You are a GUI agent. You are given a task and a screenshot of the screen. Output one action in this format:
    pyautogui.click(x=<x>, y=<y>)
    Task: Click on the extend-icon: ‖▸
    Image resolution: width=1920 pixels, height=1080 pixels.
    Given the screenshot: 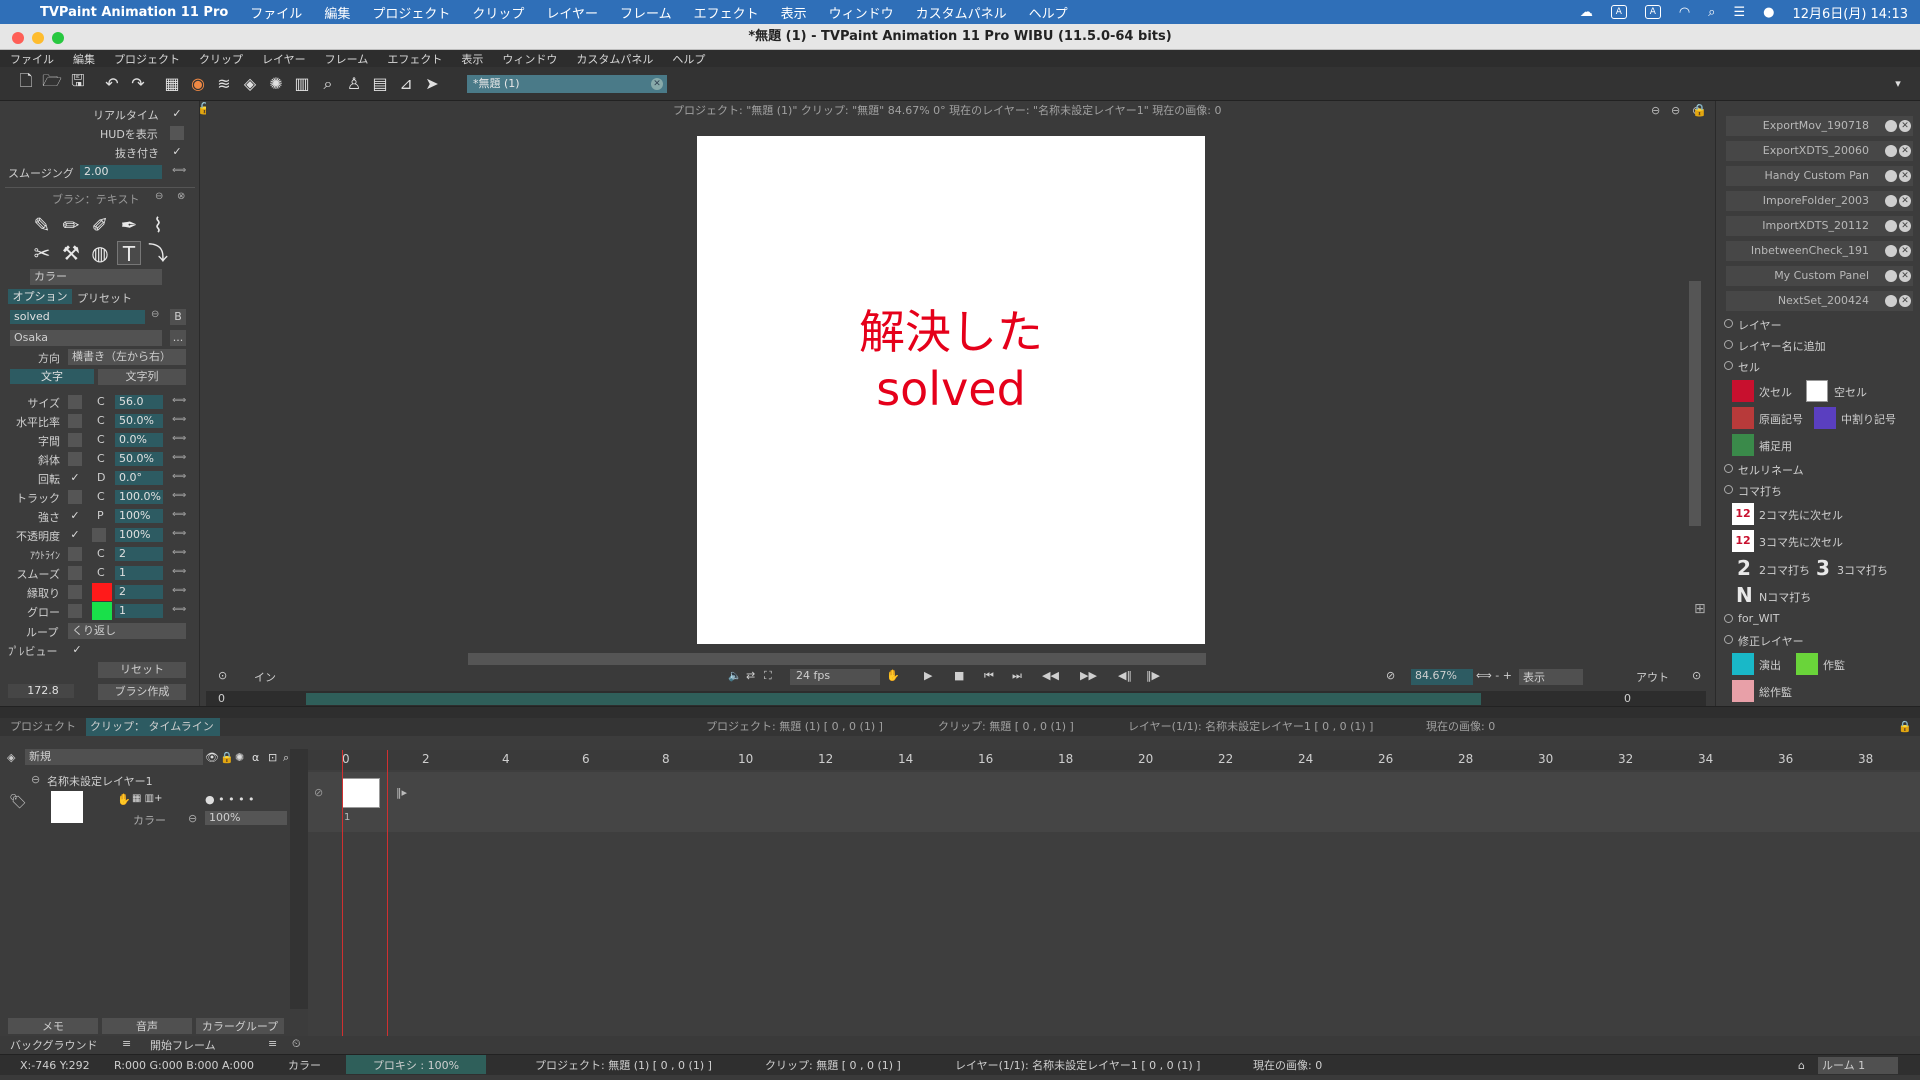 What is the action you would take?
    pyautogui.click(x=401, y=792)
    